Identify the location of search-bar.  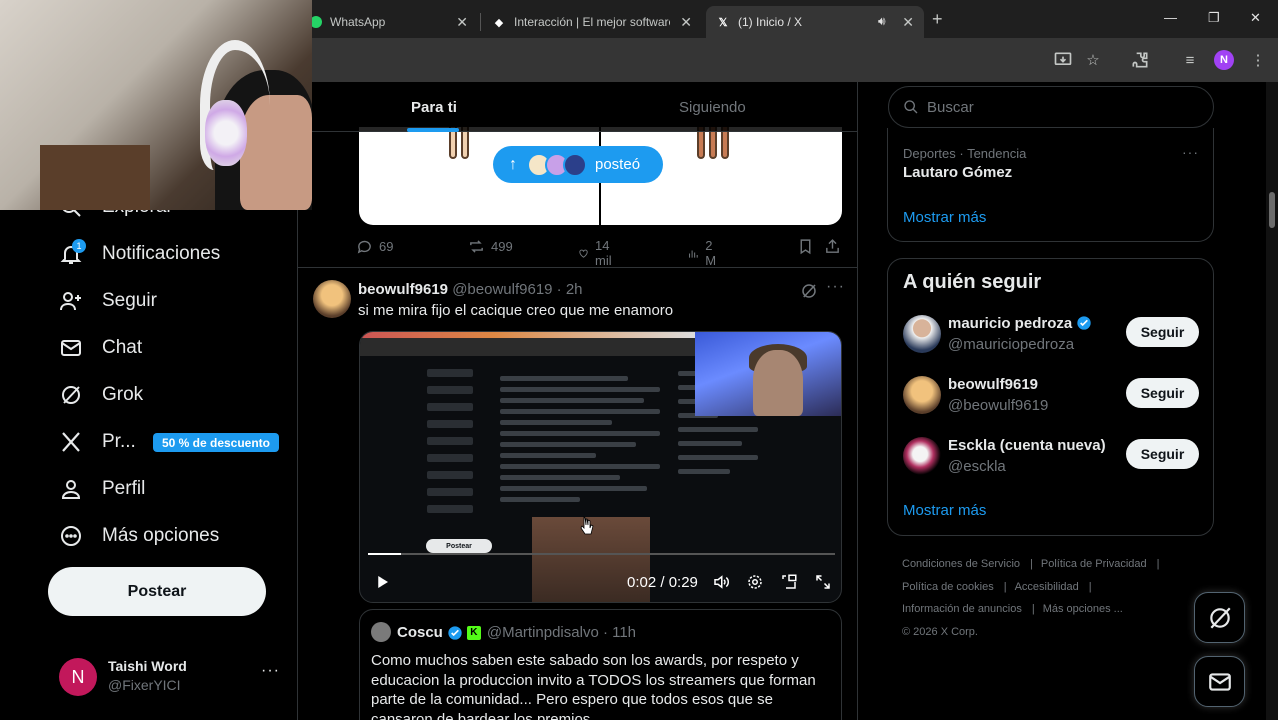
(1051, 107).